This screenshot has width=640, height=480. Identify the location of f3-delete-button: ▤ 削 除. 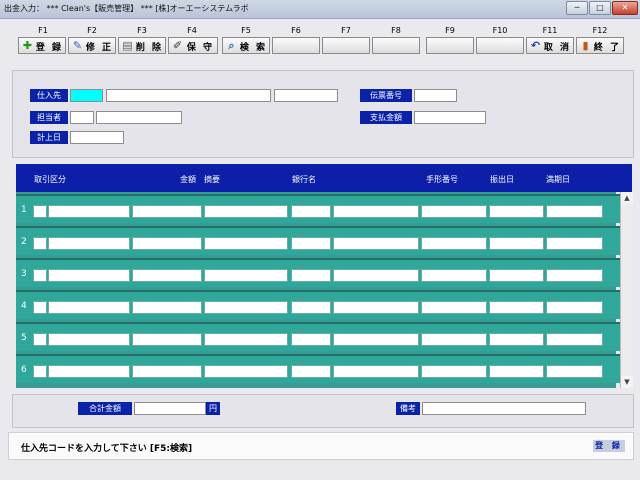
(142, 45).